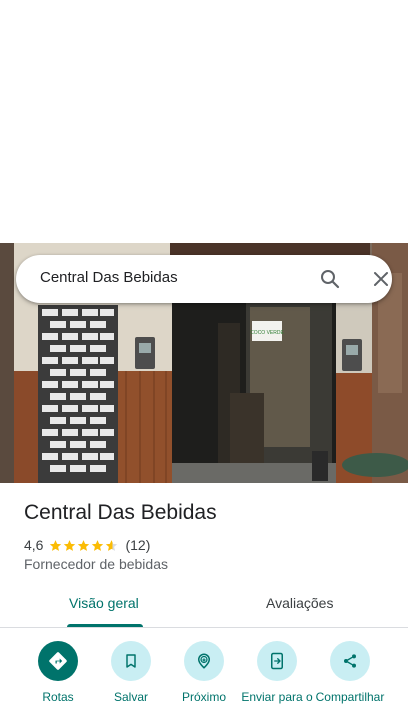 The width and height of the screenshot is (408, 726). What do you see at coordinates (58, 697) in the screenshot?
I see `directions-label: Rotas` at bounding box center [58, 697].